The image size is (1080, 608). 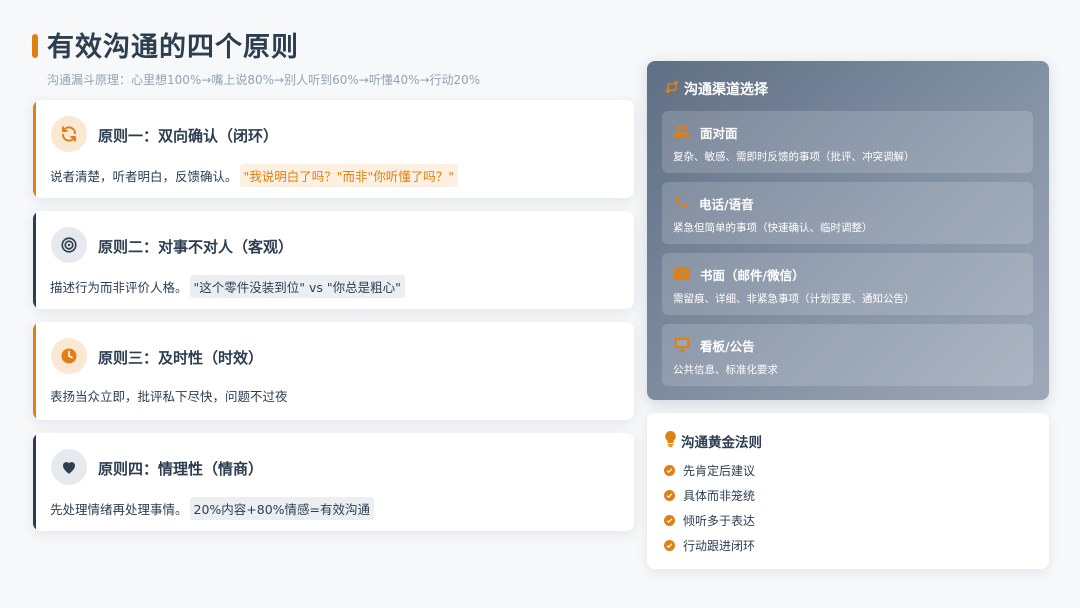 What do you see at coordinates (794, 157) in the screenshot?
I see `channel-desc: 复杂、敏感、需即时反馈的事项（批评、冲突调解）` at bounding box center [794, 157].